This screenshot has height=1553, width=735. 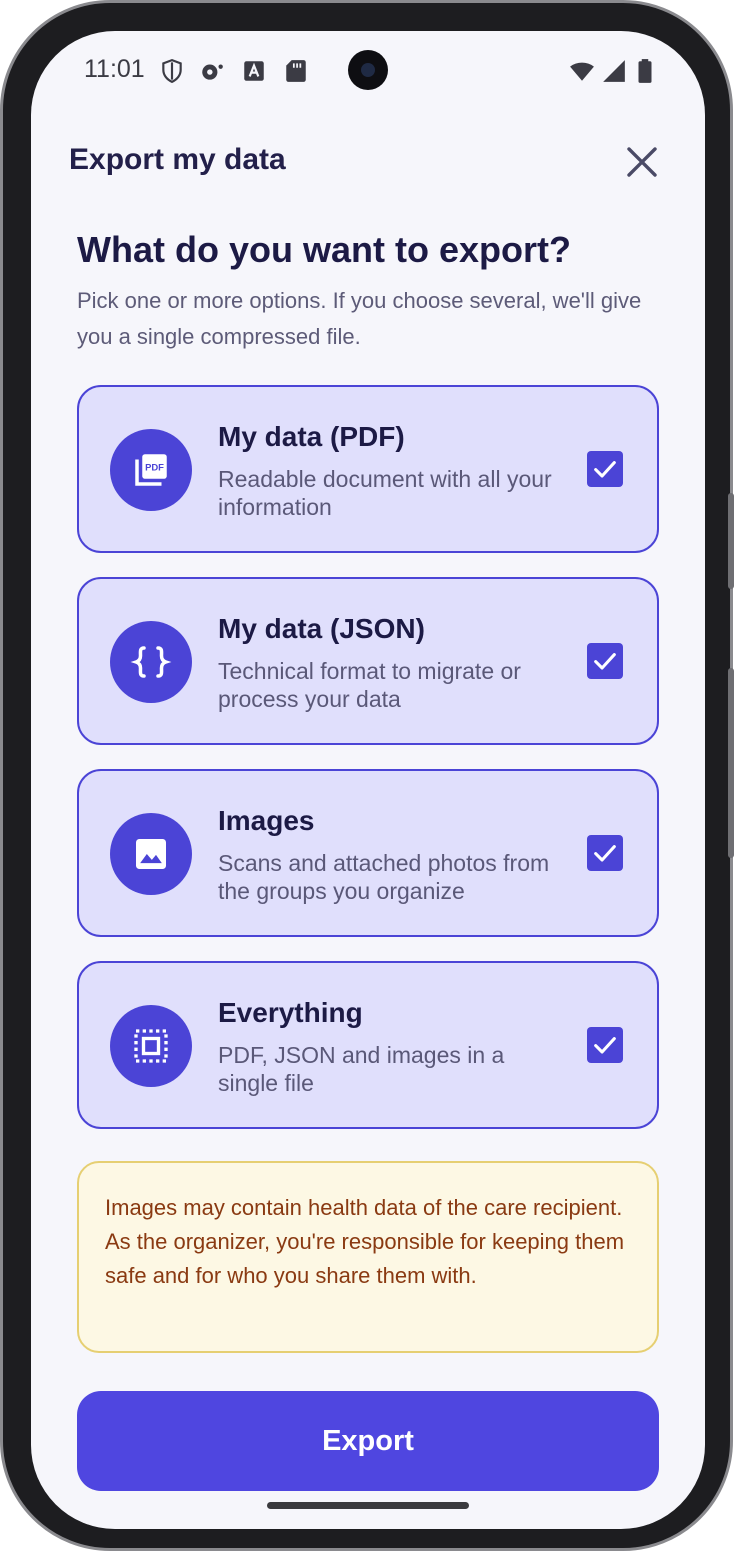 What do you see at coordinates (172, 71) in the screenshot?
I see `shield-icon` at bounding box center [172, 71].